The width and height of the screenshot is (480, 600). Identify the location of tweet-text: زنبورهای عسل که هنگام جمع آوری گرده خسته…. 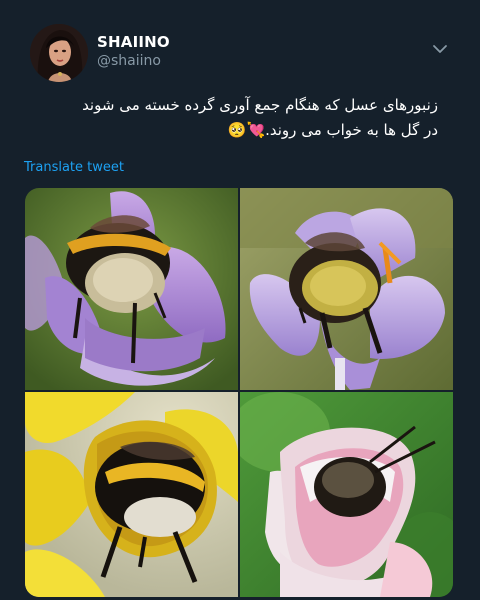
(228, 118).